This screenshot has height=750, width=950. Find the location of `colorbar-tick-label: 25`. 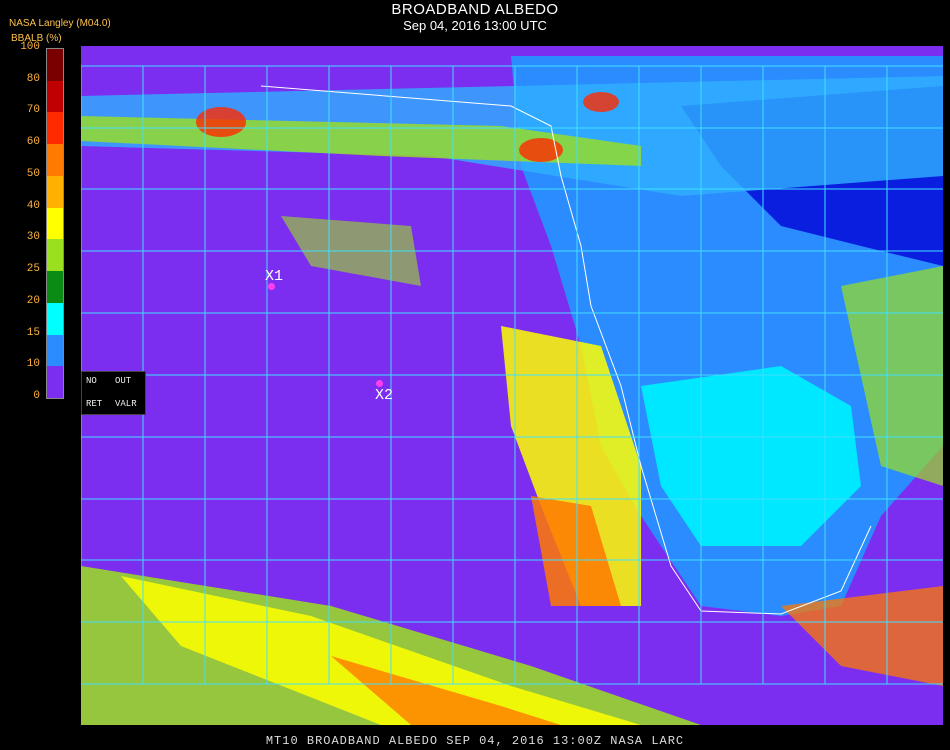

colorbar-tick-label: 25 is located at coordinates (33, 269).